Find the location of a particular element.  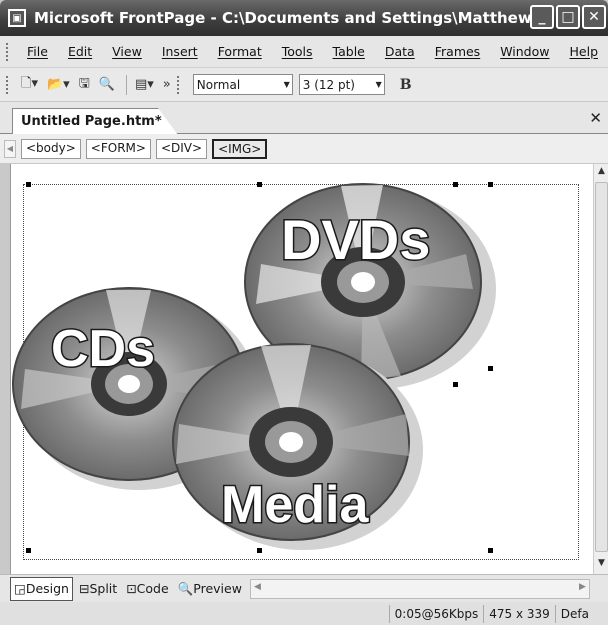

toolbar-overflow-icon: » is located at coordinates (167, 85).